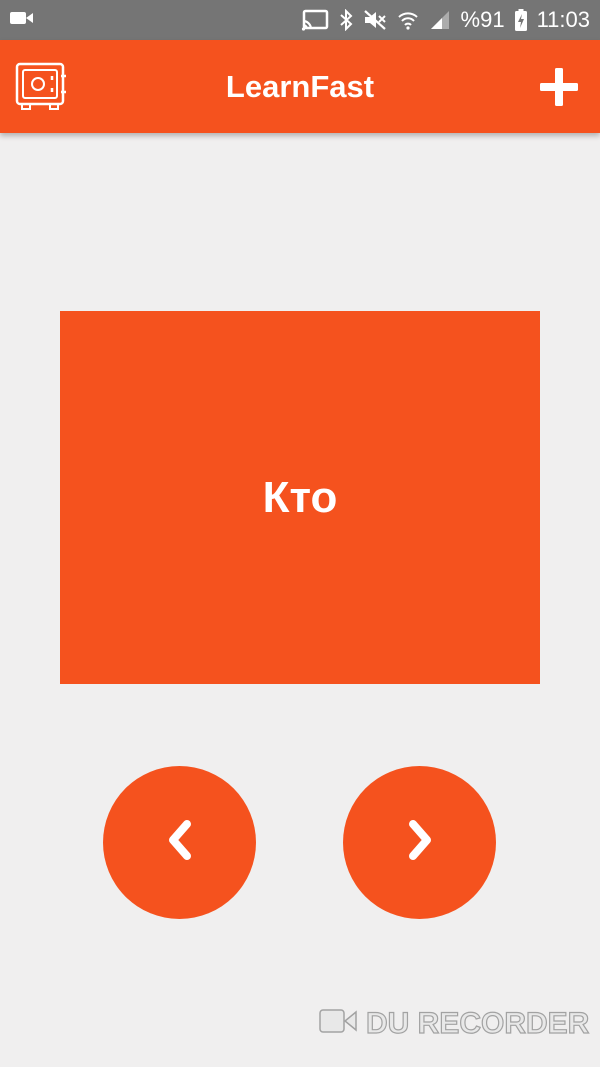 The image size is (600, 1067). Describe the element at coordinates (440, 20) in the screenshot. I see `signal-icon` at that location.